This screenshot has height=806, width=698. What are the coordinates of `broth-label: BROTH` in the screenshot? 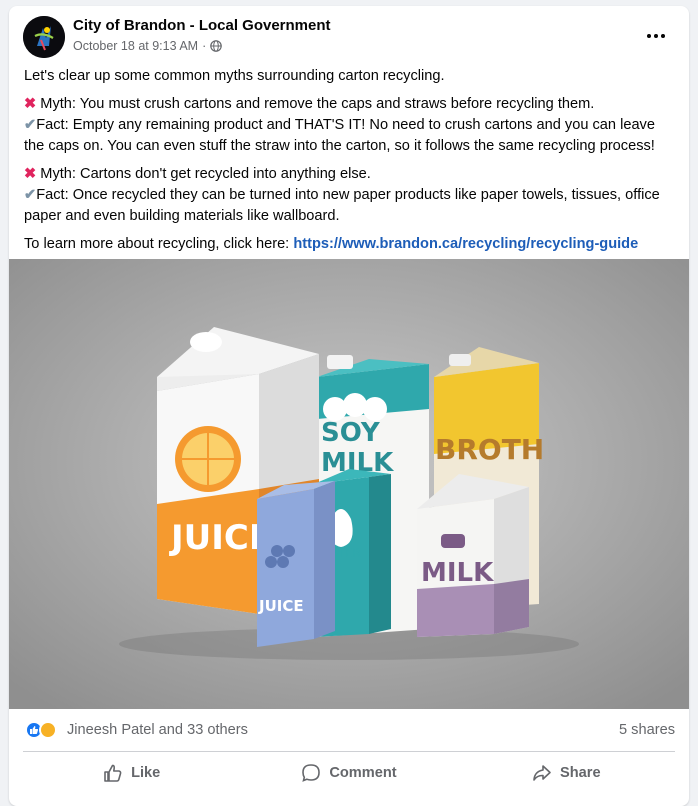 It's located at (489, 449).